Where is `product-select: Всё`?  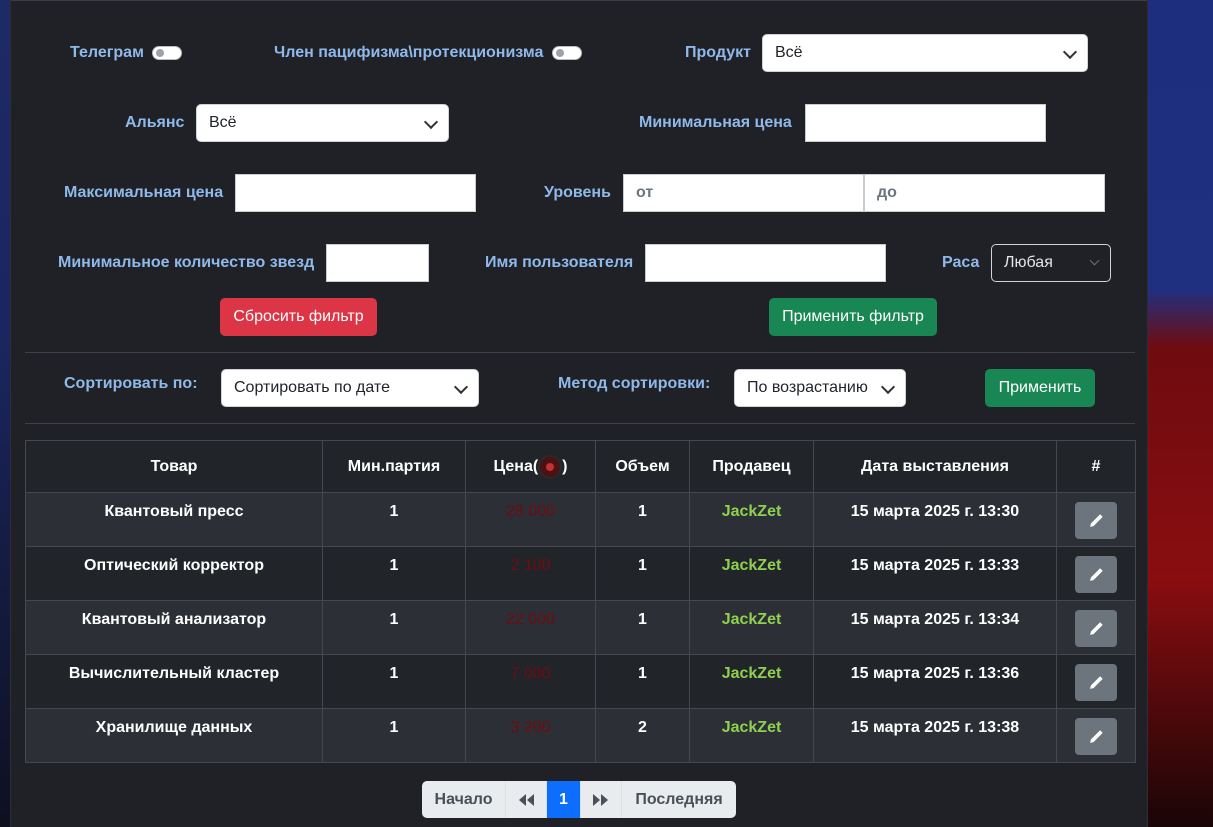
product-select: Всё is located at coordinates (925, 53).